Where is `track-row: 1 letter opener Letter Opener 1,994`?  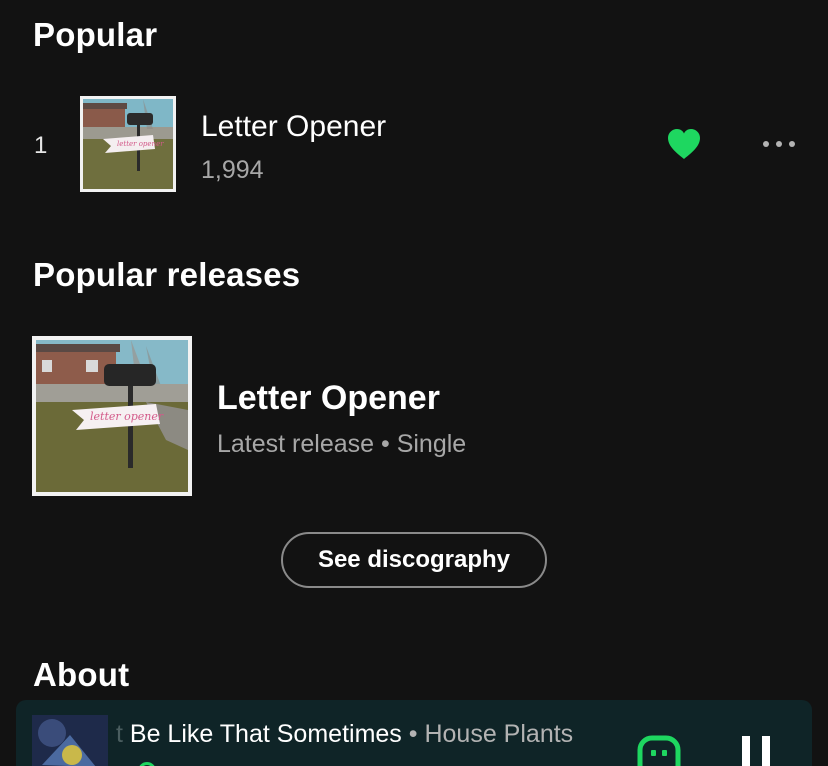
track-row: 1 letter opener Letter Opener 1,994 is located at coordinates (414, 145).